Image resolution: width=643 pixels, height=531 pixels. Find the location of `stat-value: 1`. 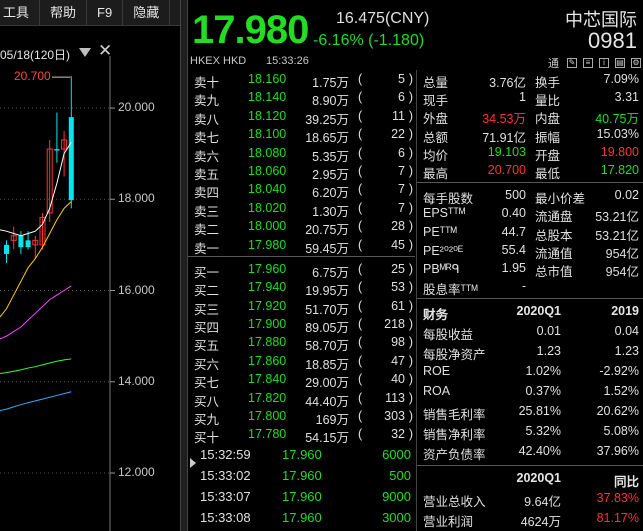

stat-value: 1 is located at coordinates (522, 97).